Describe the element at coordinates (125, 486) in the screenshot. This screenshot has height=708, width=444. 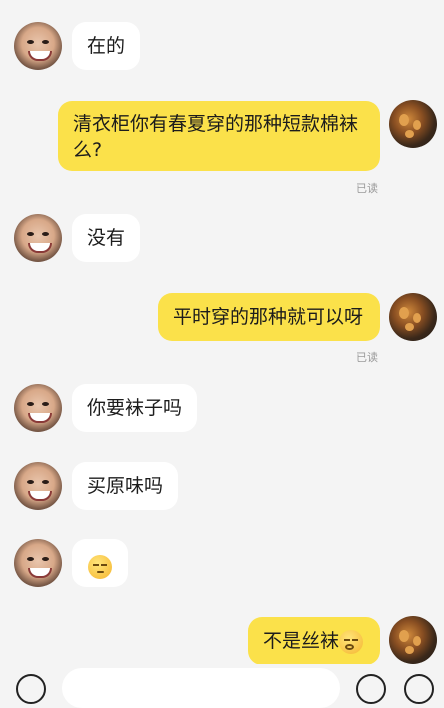
I see `incoming-message: 买原味吗` at that location.